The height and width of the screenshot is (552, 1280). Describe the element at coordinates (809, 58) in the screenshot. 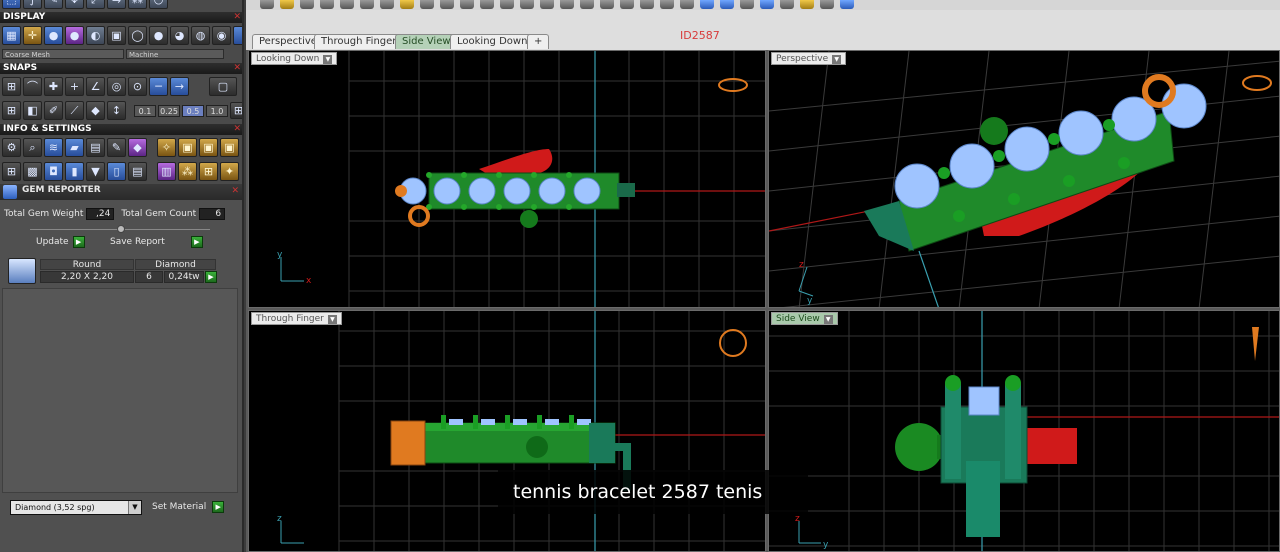

I see `viewport-label: Perspective ▼` at that location.